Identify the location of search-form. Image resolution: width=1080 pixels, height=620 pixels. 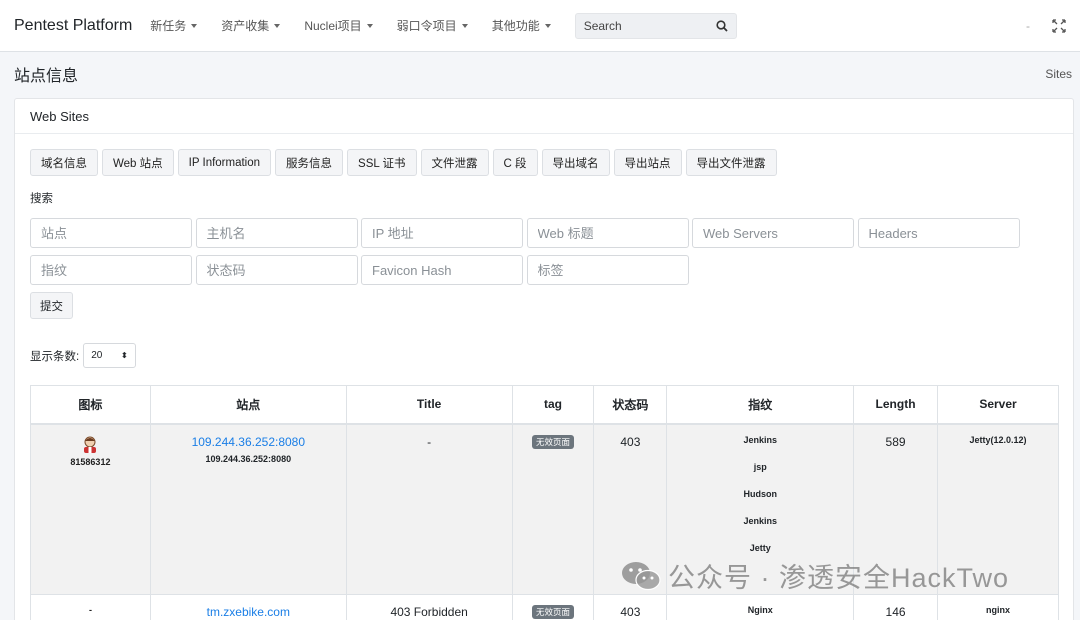
(527, 251).